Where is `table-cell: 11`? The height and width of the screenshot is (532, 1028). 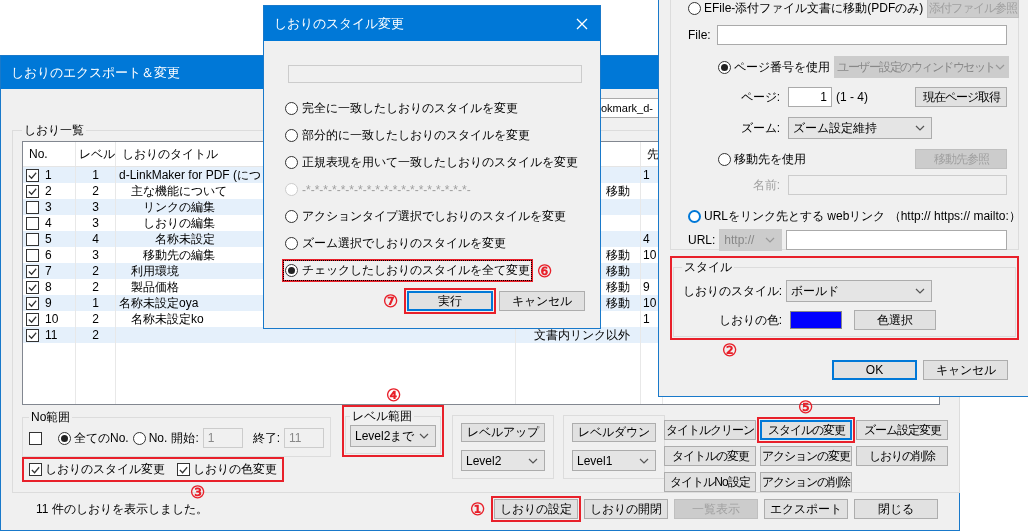 table-cell: 11 is located at coordinates (51, 335).